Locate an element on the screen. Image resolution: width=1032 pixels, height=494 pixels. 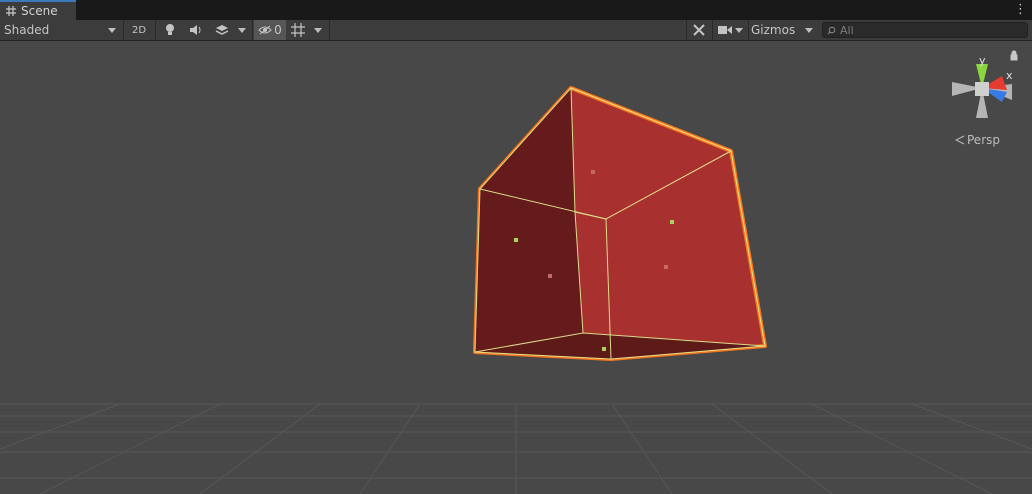
tab-bar: Scene ⋮ is located at coordinates (516, 10).